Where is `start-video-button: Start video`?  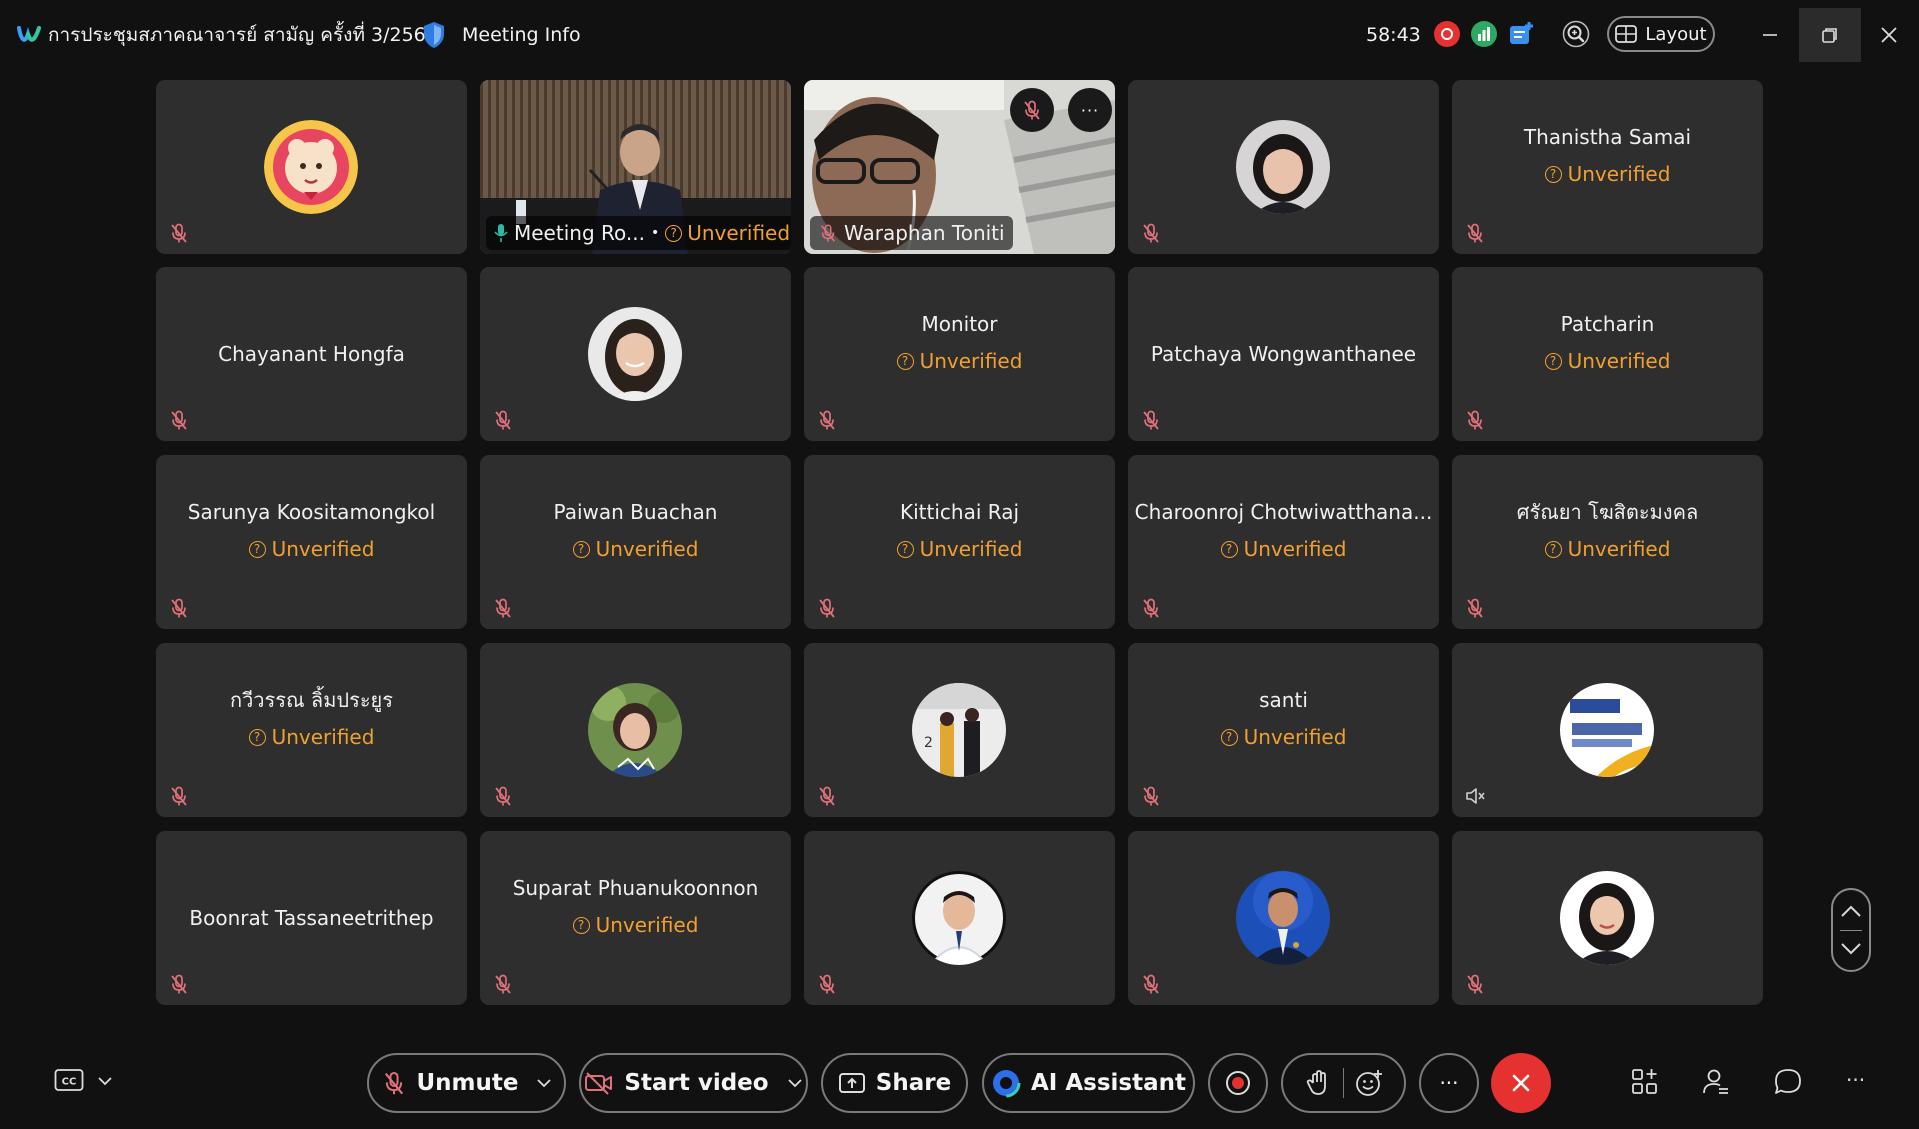
start-video-button: Start video is located at coordinates (693, 1083).